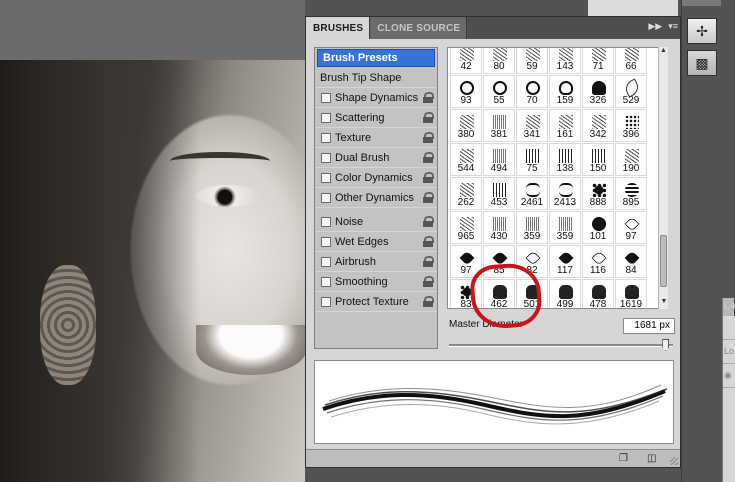 This screenshot has width=735, height=482. I want to click on layers-panel-edge: LA Lo ◉, so click(728, 390).